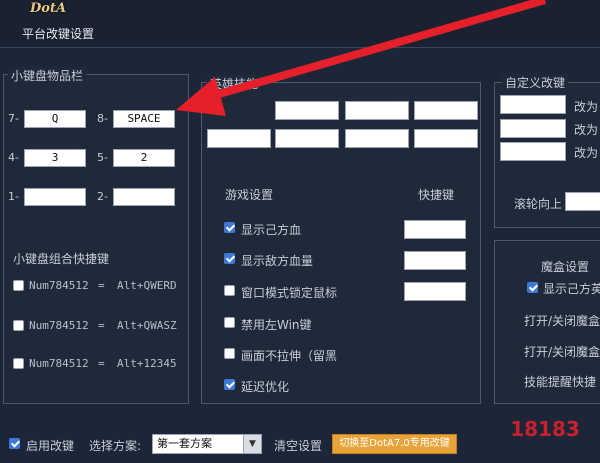  I want to click on arrow-shaft, so click(375, 51).